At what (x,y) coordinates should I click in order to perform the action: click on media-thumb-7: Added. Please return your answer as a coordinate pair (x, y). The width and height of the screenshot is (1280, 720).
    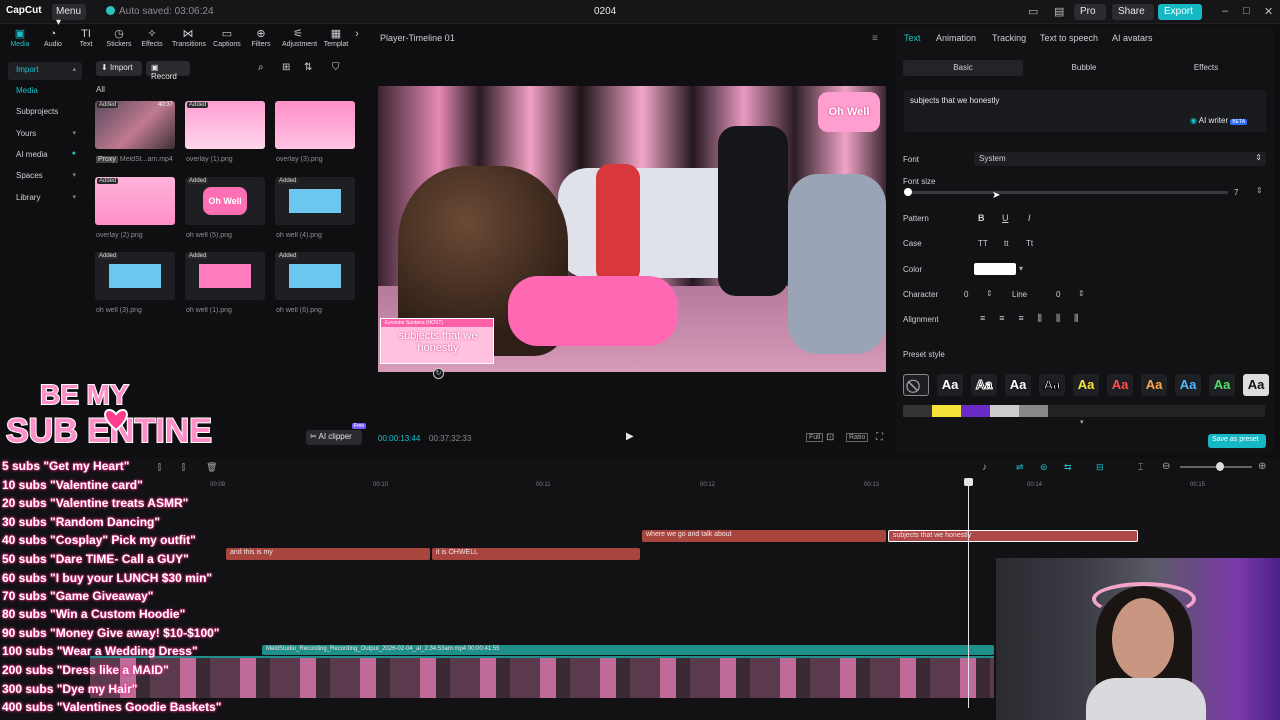
    Looking at the image, I should click on (135, 276).